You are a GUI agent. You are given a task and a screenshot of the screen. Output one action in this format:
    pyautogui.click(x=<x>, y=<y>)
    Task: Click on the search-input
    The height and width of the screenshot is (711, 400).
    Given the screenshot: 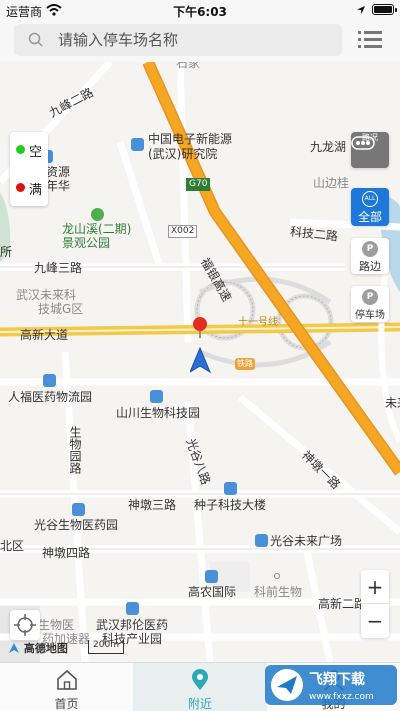 What is the action you would take?
    pyautogui.click(x=193, y=40)
    